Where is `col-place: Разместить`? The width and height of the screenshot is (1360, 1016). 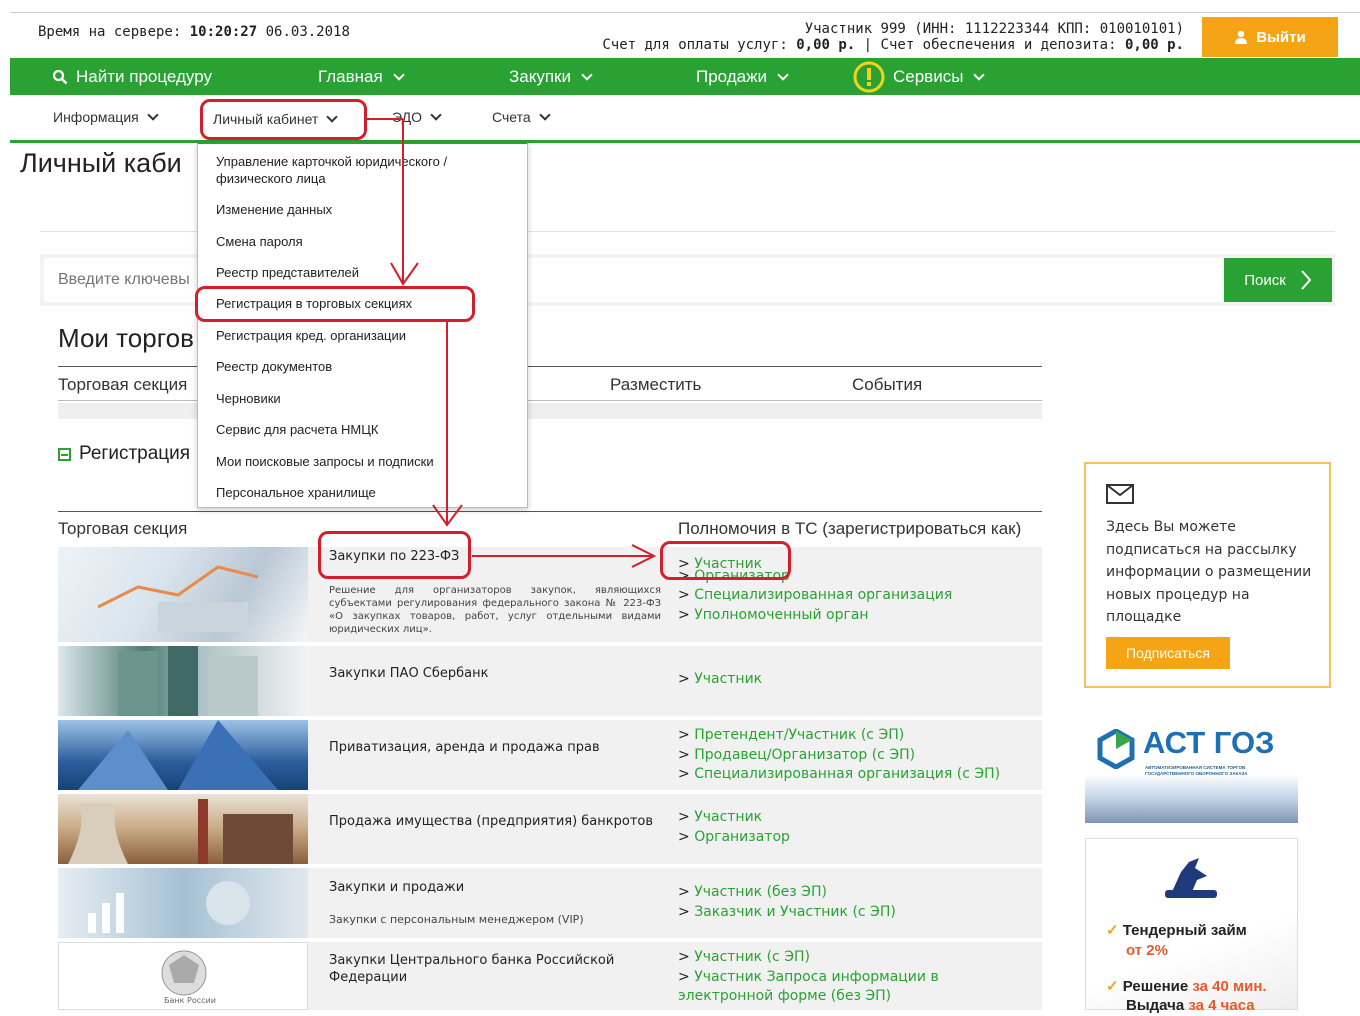 col-place: Разместить is located at coordinates (656, 384).